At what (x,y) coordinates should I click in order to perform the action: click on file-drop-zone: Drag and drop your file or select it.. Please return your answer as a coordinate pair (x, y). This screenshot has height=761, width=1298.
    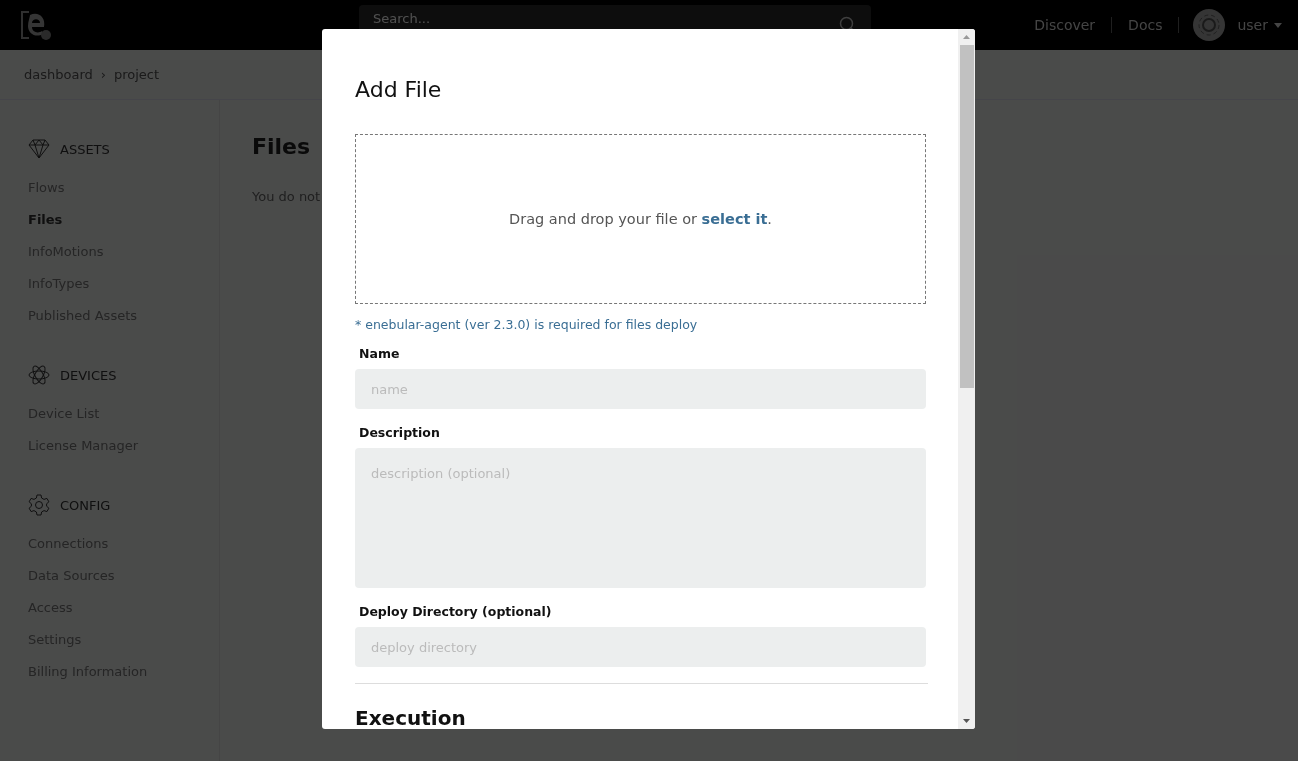
    Looking at the image, I should click on (640, 219).